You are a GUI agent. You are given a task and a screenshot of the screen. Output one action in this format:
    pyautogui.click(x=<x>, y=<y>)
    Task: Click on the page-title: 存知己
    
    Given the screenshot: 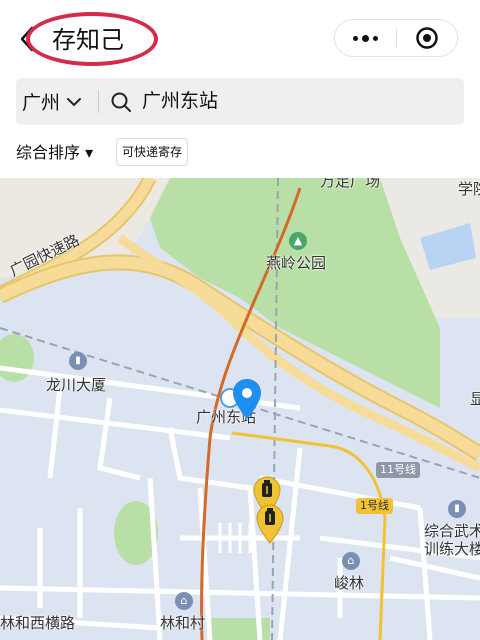 What is the action you would take?
    pyautogui.click(x=88, y=40)
    